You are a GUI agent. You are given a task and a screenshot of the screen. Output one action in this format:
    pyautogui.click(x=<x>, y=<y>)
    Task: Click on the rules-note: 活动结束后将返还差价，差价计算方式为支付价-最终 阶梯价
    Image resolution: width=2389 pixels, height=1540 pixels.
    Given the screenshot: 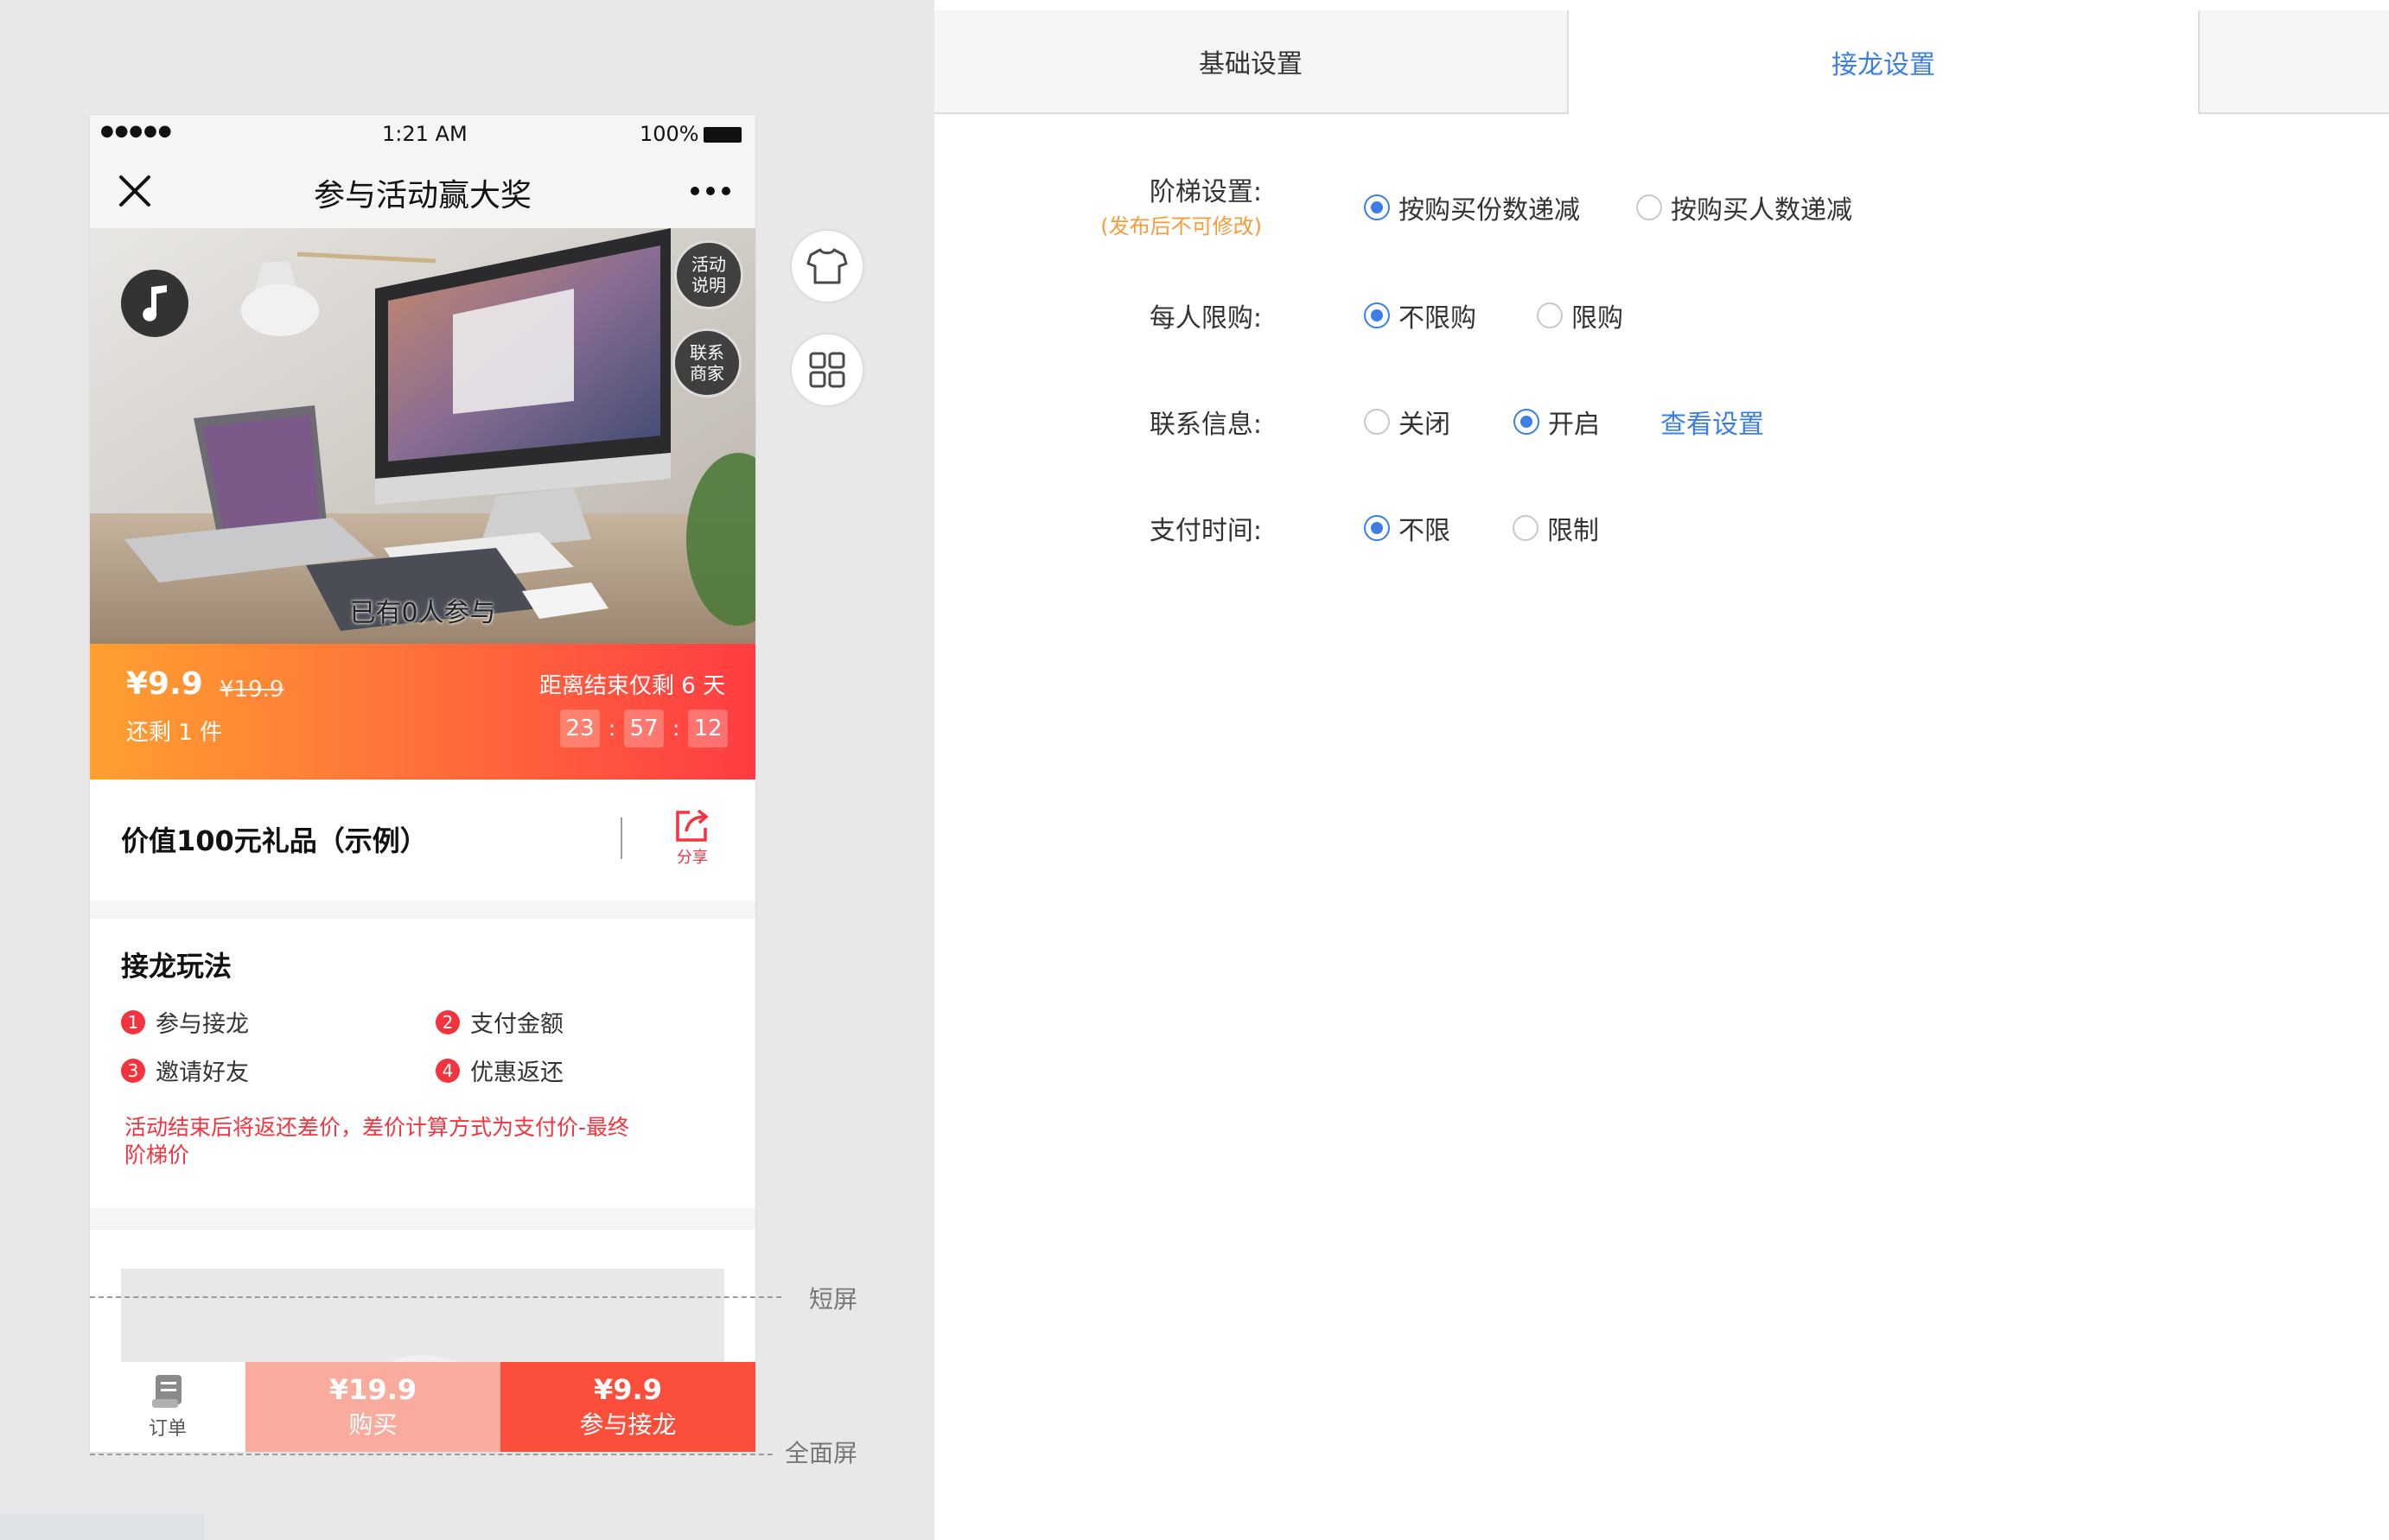 What is the action you would take?
    pyautogui.click(x=426, y=1141)
    